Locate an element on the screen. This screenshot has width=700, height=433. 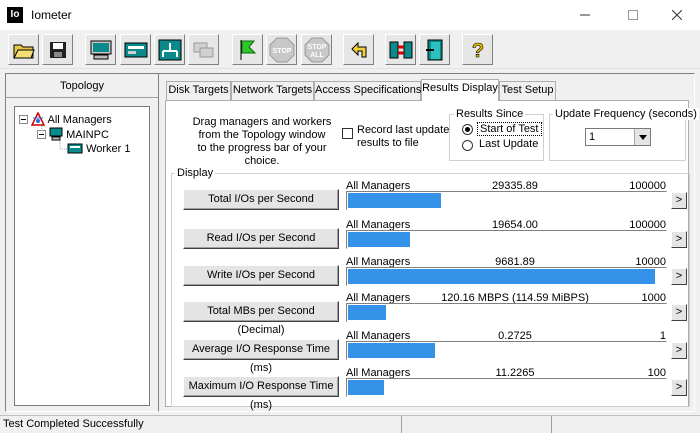
duplicate-worker-button is located at coordinates (203, 49).